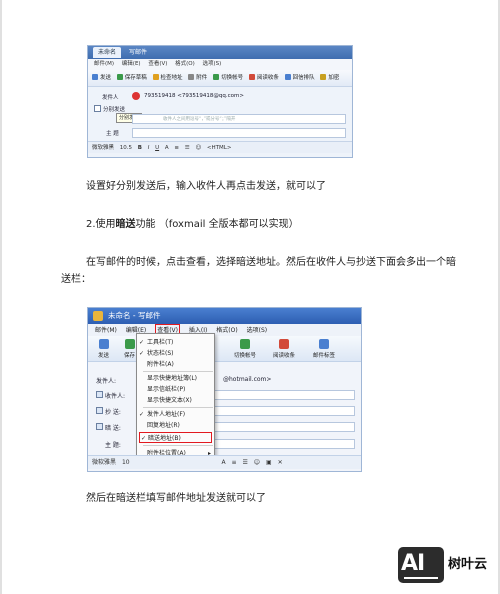 Image resolution: width=500 pixels, height=594 pixels. I want to click on check-address-button: 检查地址, so click(167, 78).